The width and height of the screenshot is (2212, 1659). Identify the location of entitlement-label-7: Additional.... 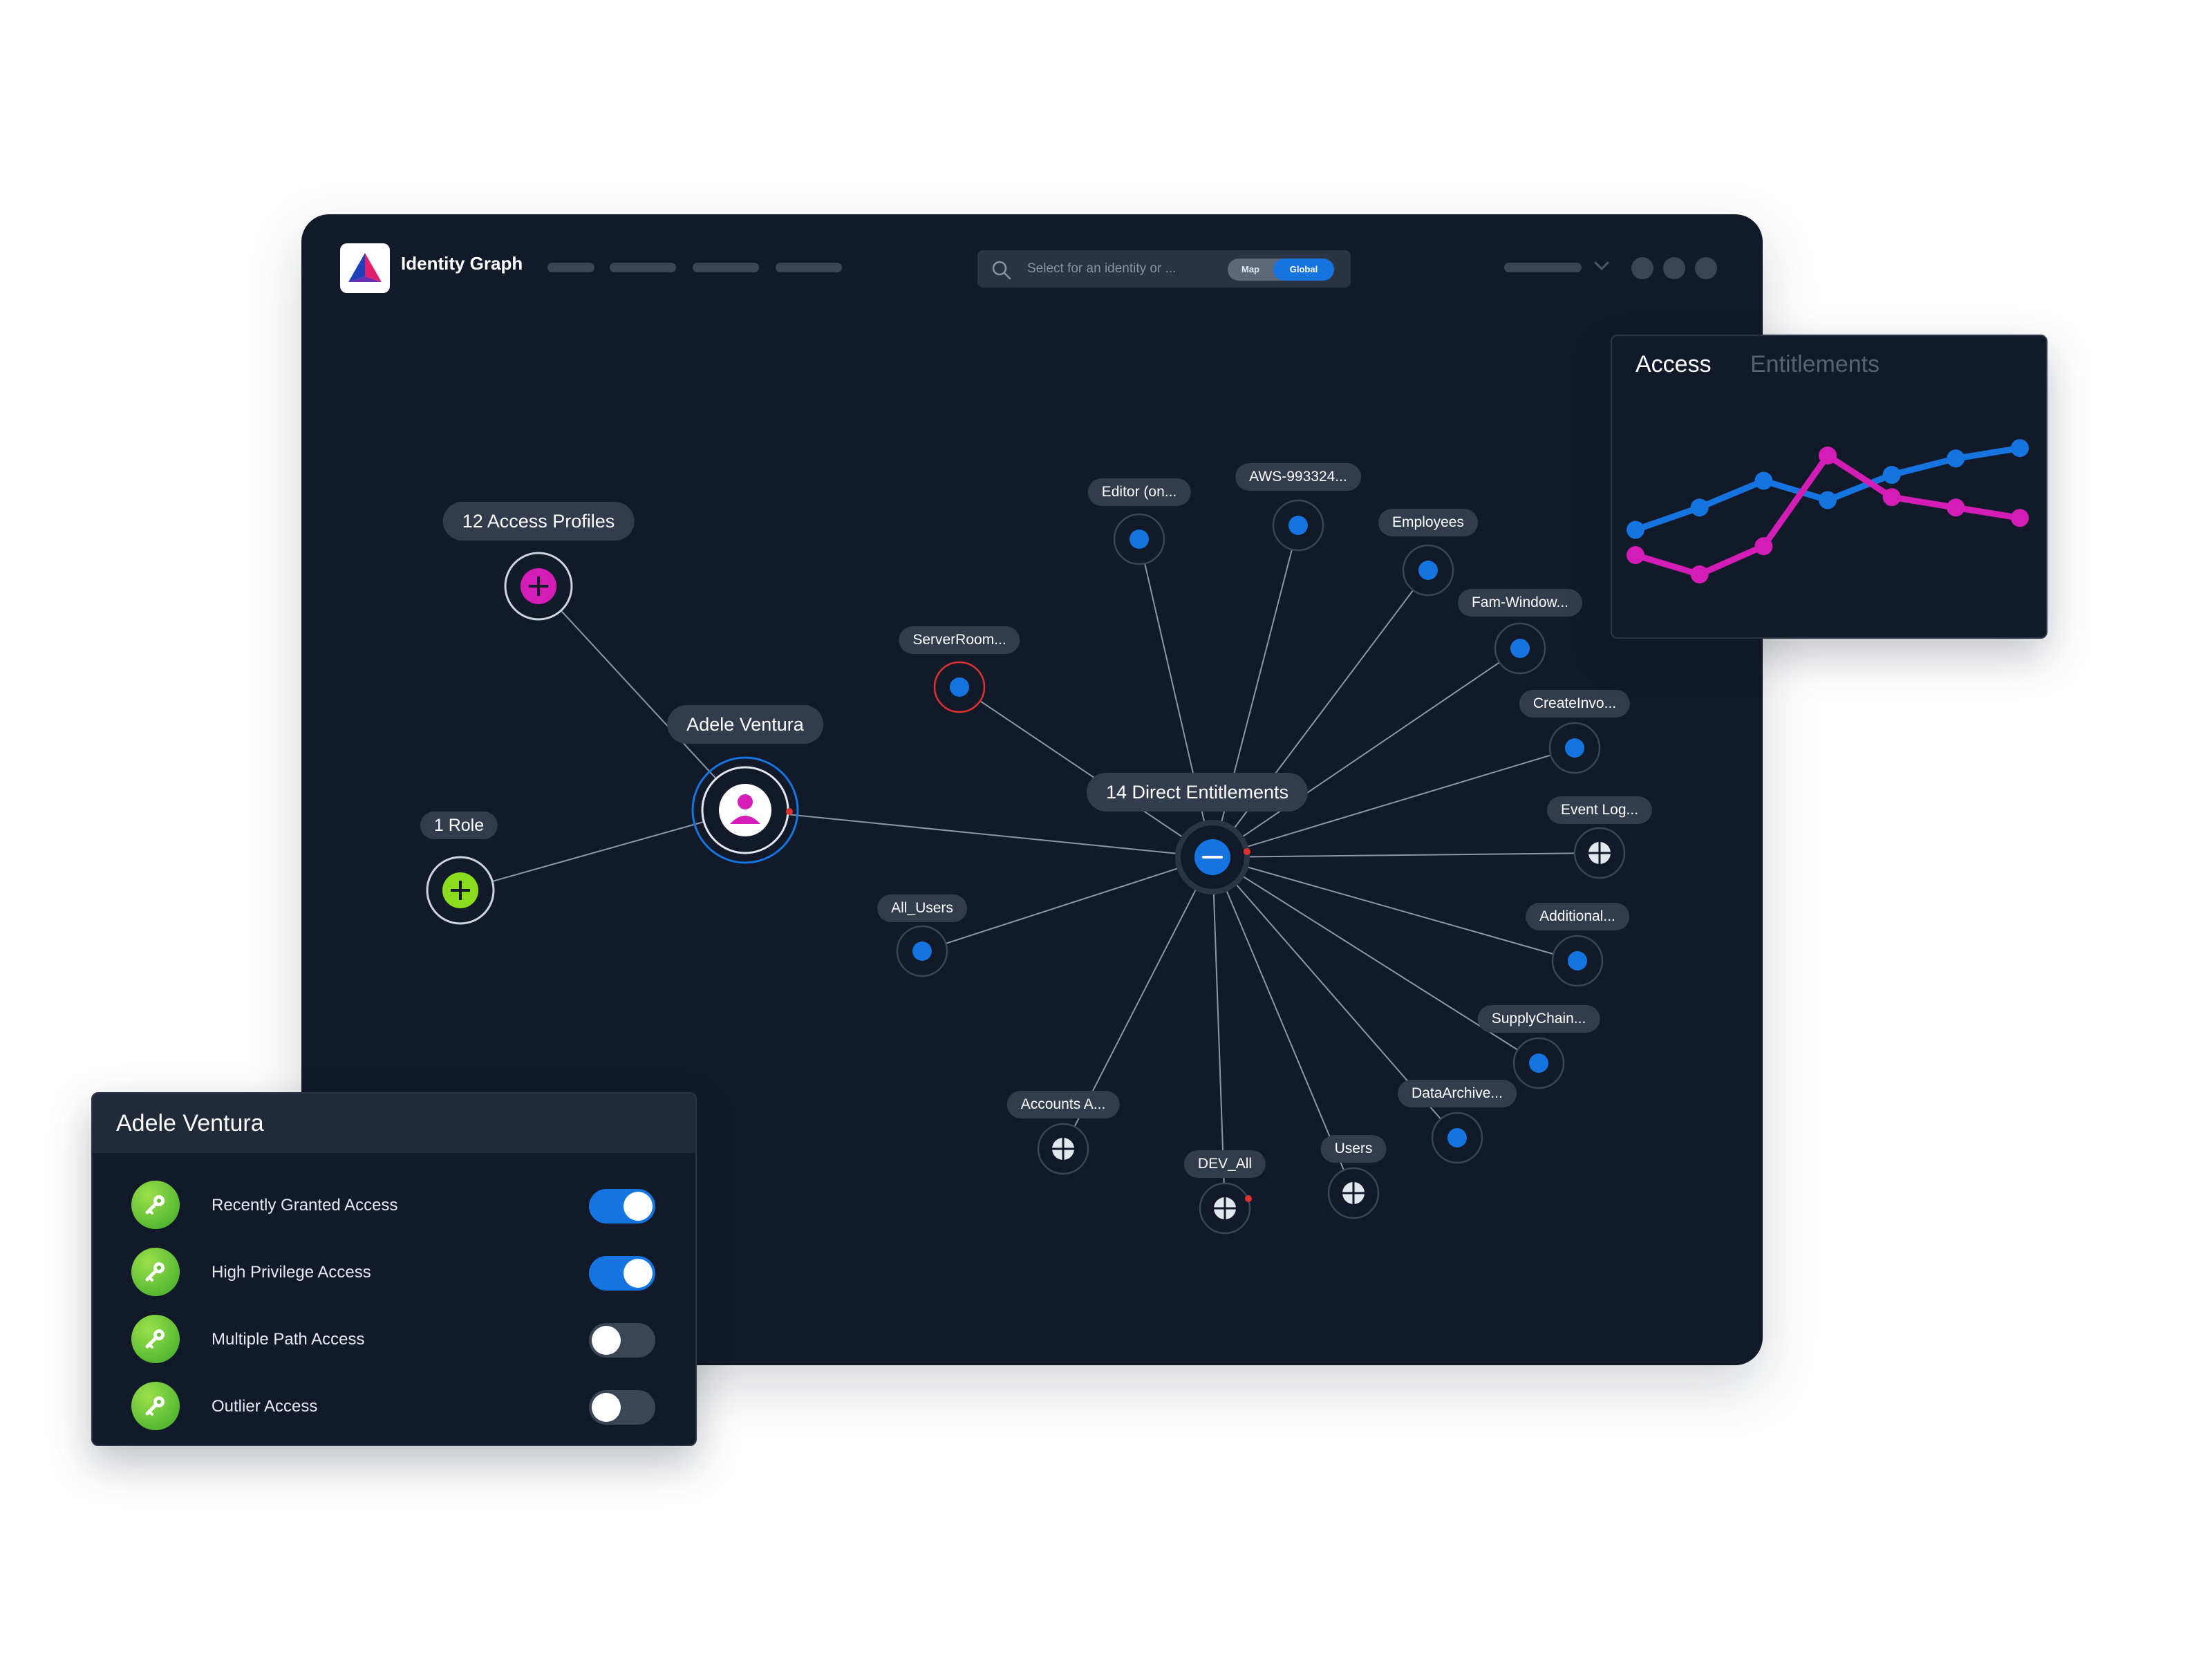
(1577, 917).